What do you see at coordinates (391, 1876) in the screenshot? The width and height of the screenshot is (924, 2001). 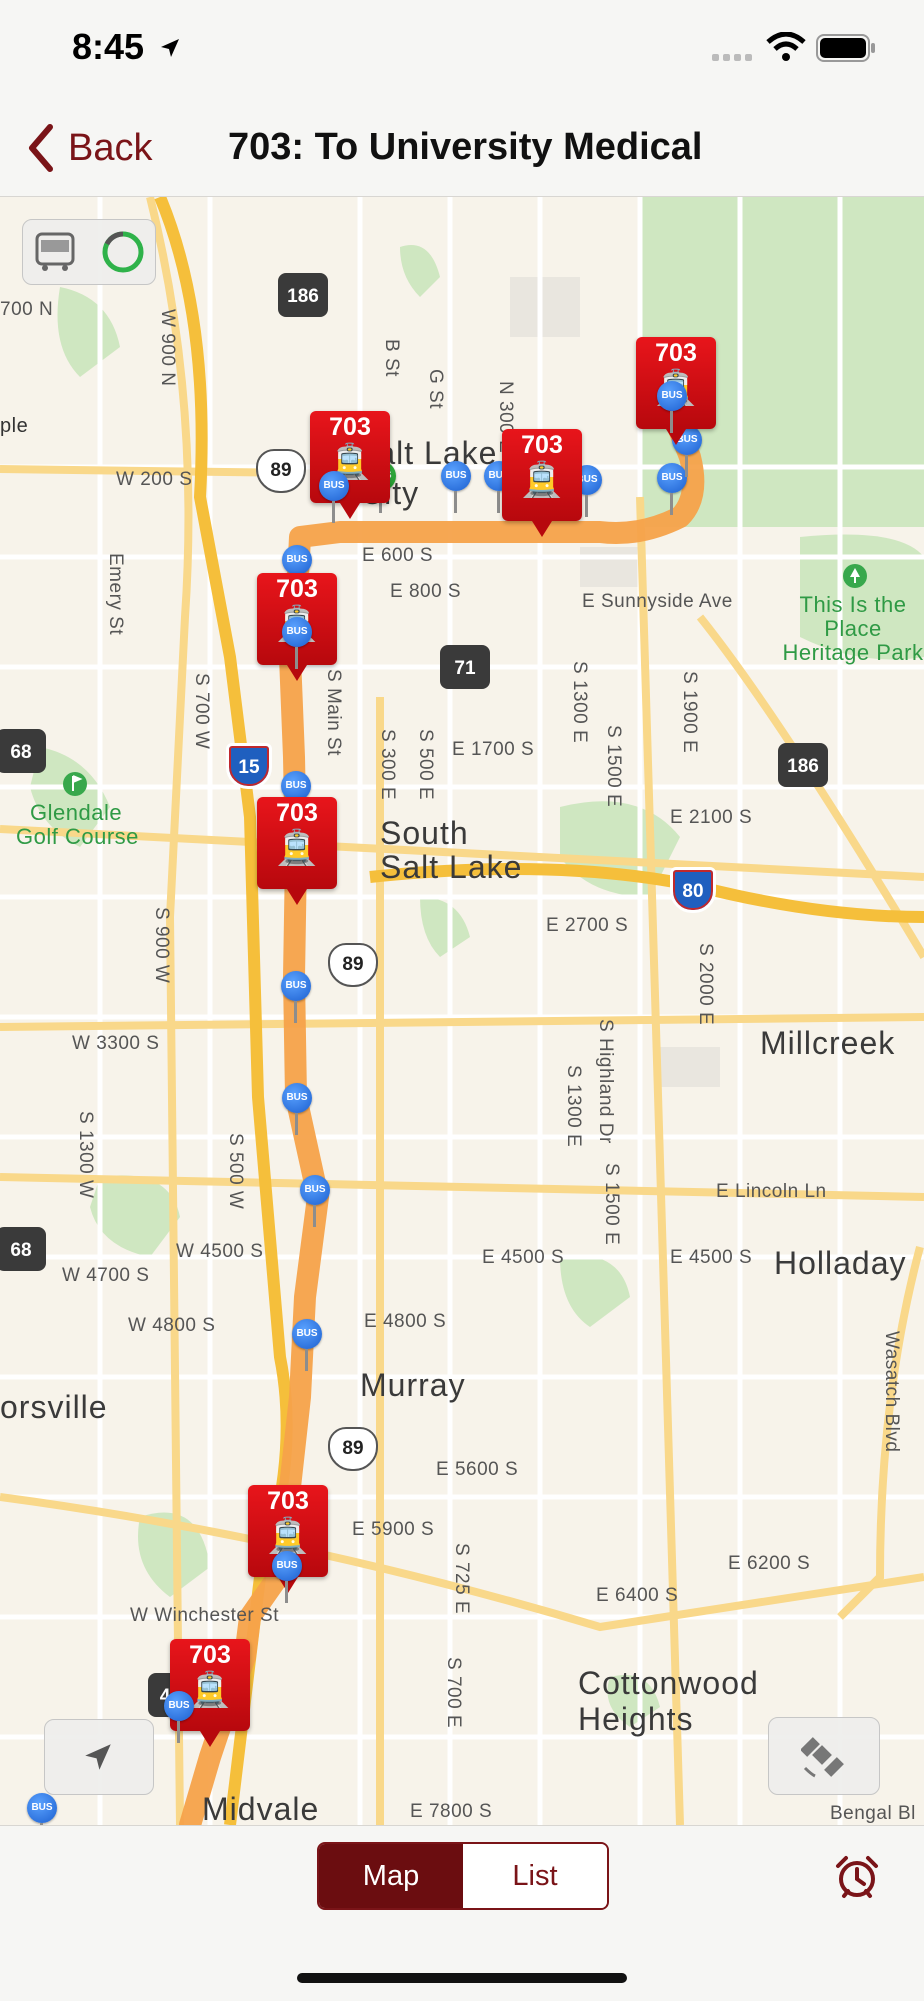 I see `map-segment: Map` at bounding box center [391, 1876].